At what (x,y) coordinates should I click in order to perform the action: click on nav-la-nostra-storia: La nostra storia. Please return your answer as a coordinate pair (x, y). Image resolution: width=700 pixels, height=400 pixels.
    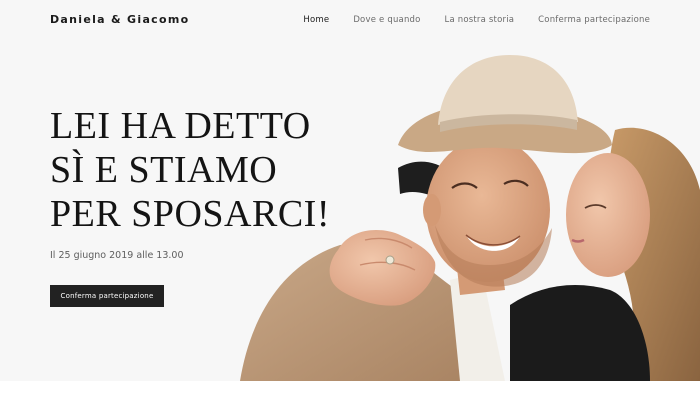
    Looking at the image, I should click on (480, 20).